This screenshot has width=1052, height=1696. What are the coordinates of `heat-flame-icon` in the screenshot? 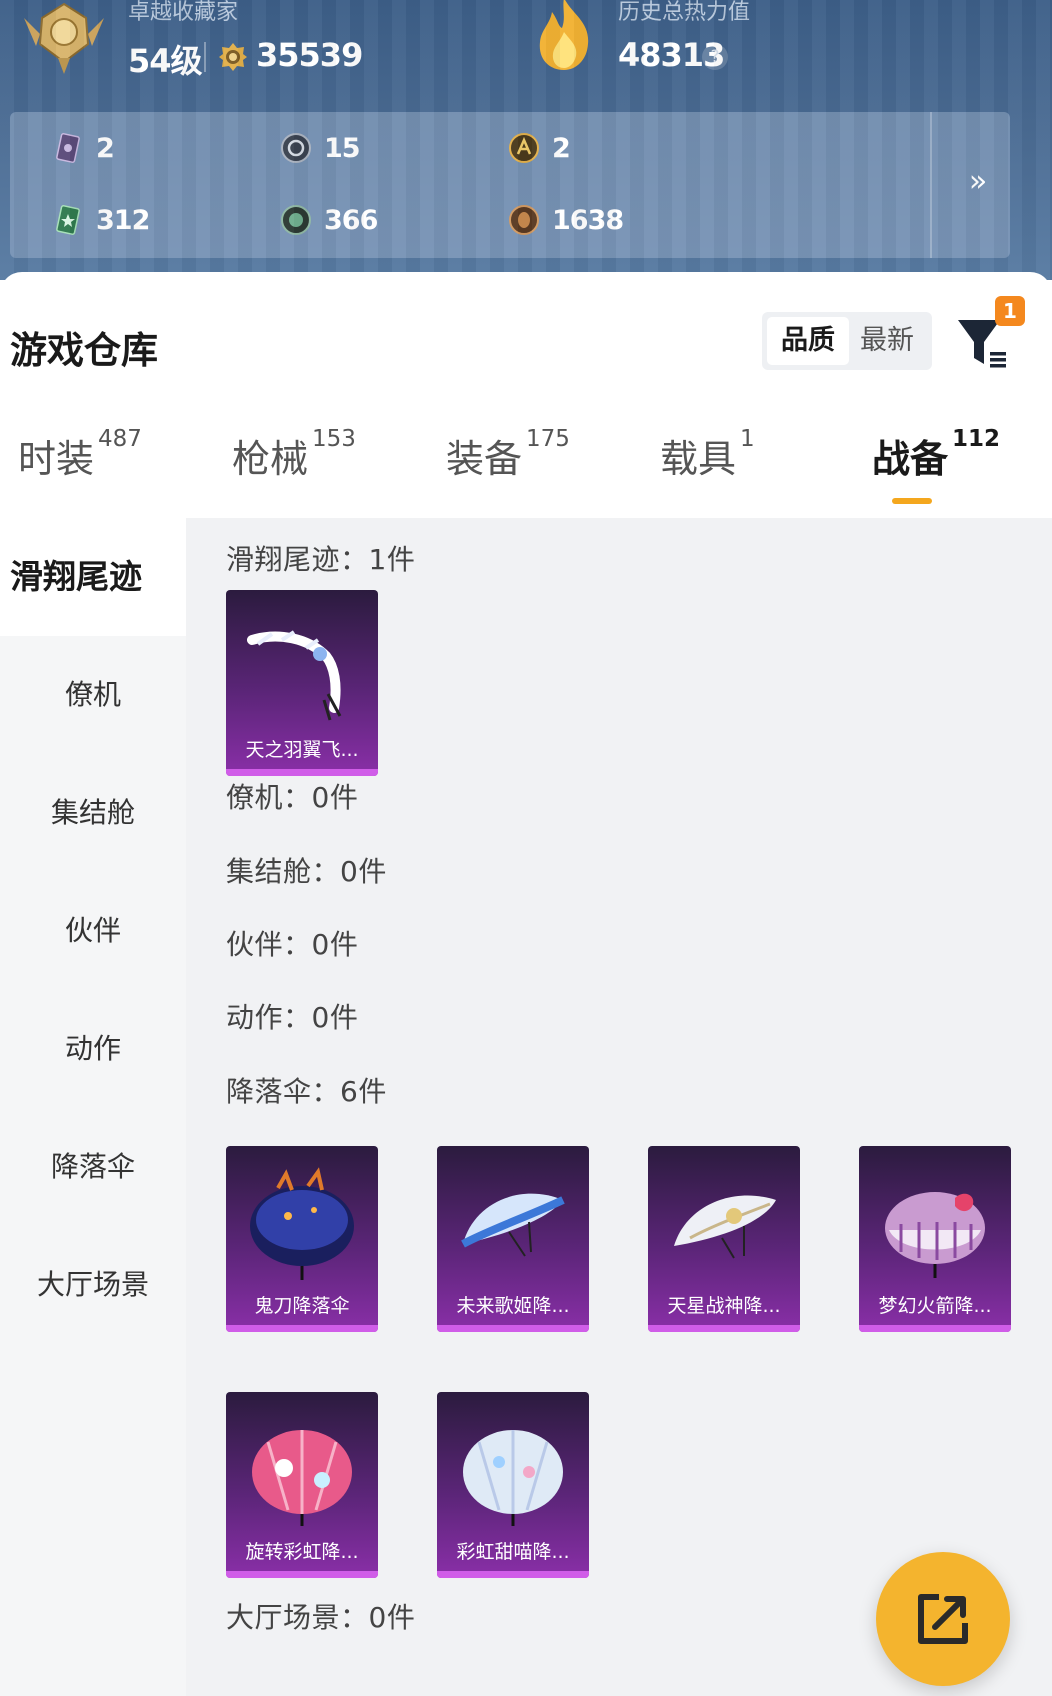 It's located at (564, 35).